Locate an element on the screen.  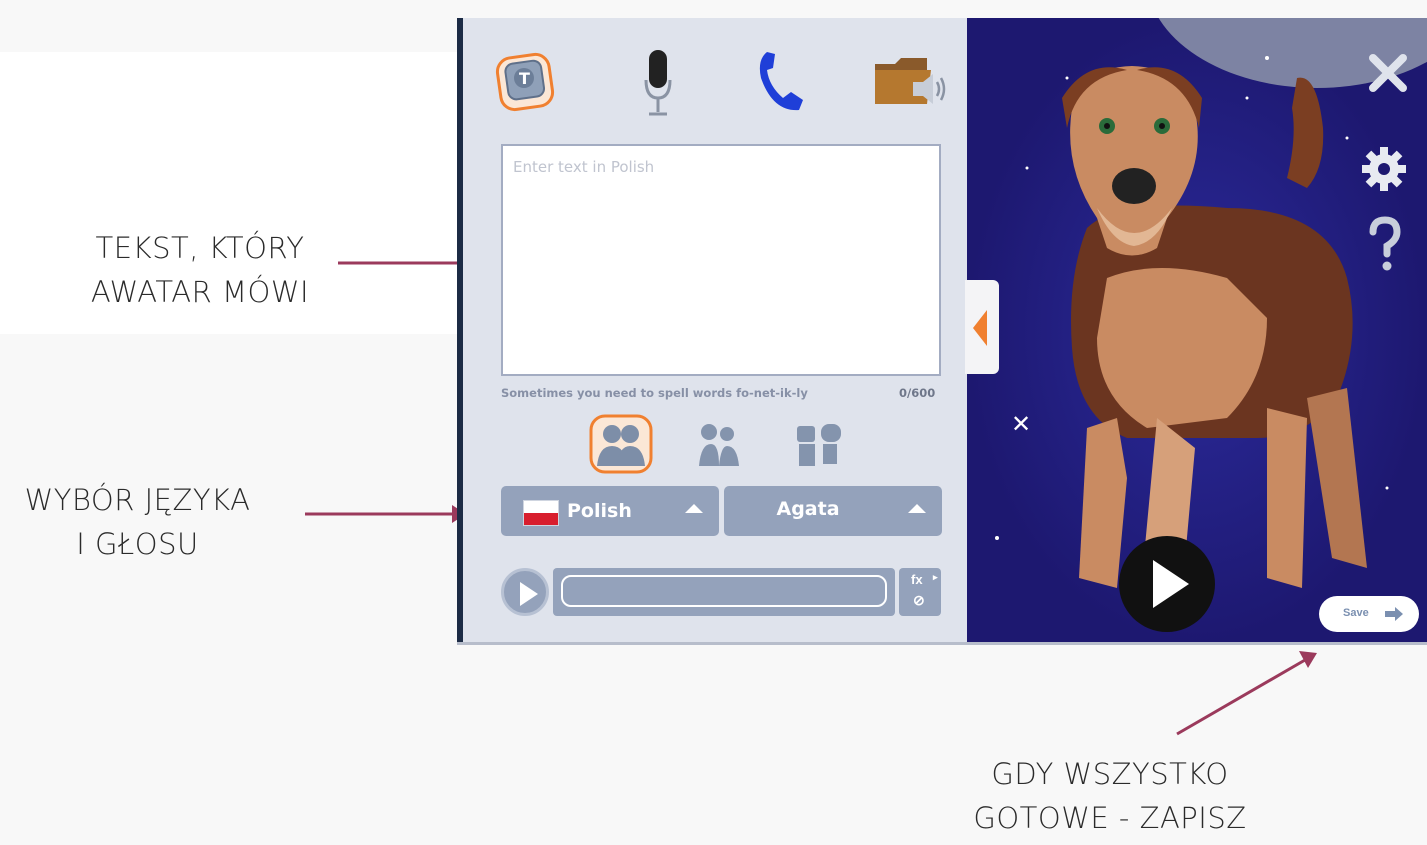
language-select: Polish is located at coordinates (610, 511).